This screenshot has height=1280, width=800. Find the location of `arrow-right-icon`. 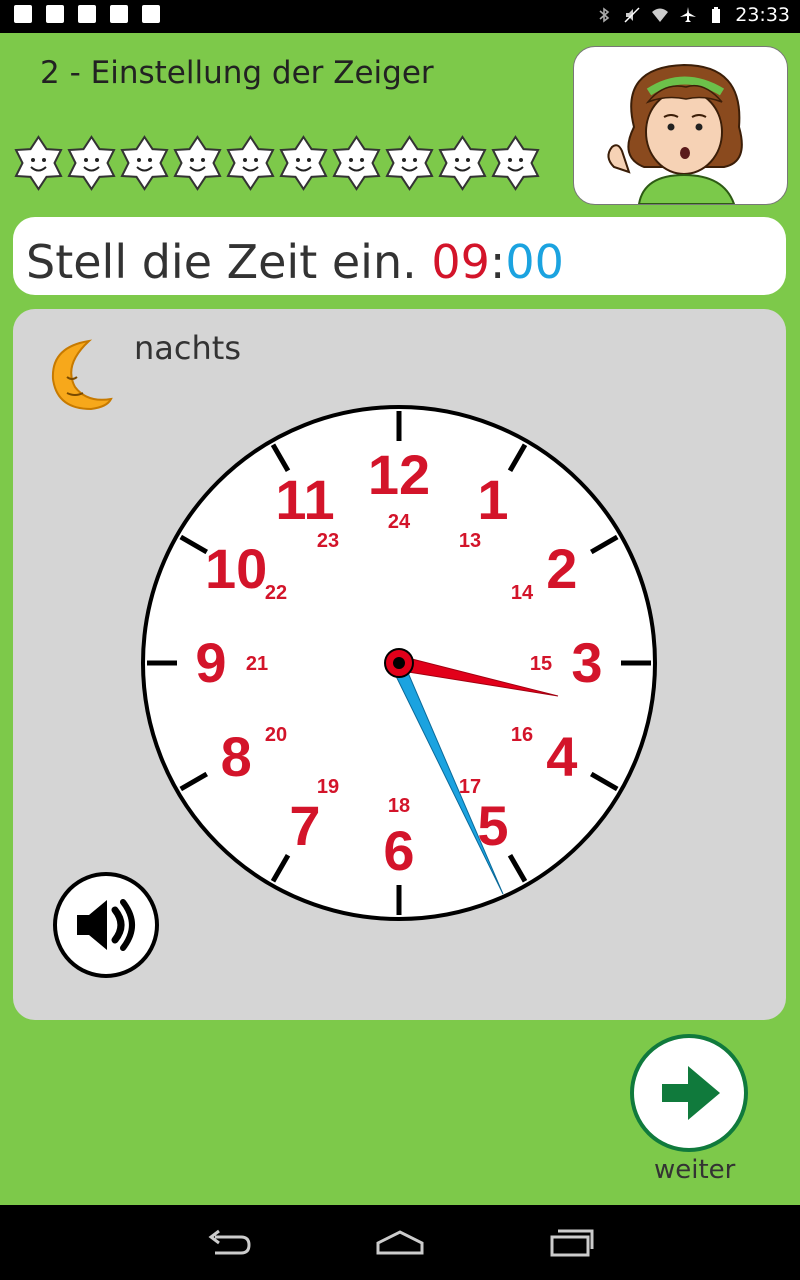

arrow-right-icon is located at coordinates (691, 1093).